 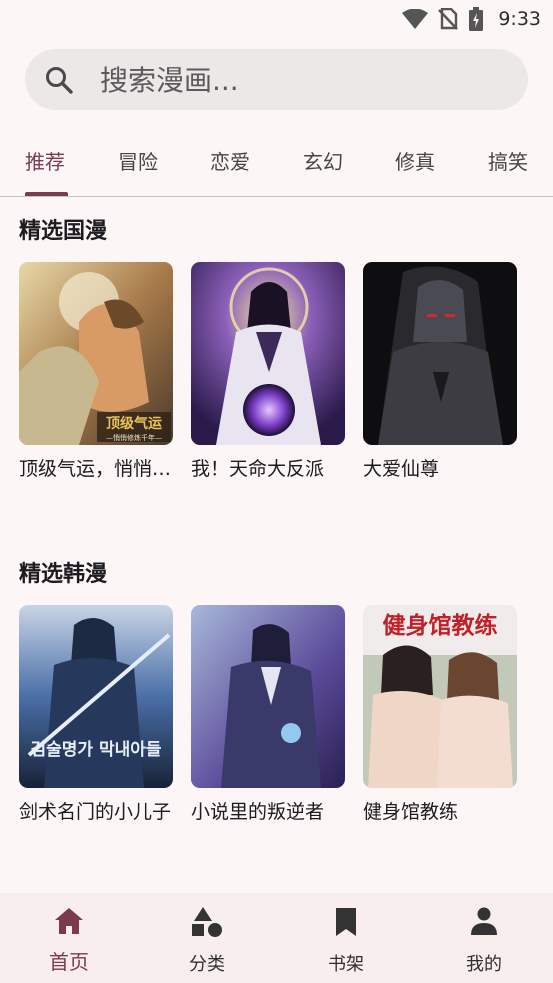 I want to click on status-icons: 9:33, so click(x=471, y=19).